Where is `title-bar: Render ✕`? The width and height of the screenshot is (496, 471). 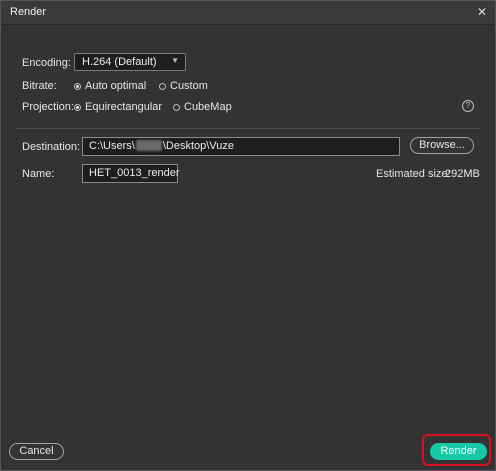 title-bar: Render ✕ is located at coordinates (248, 13).